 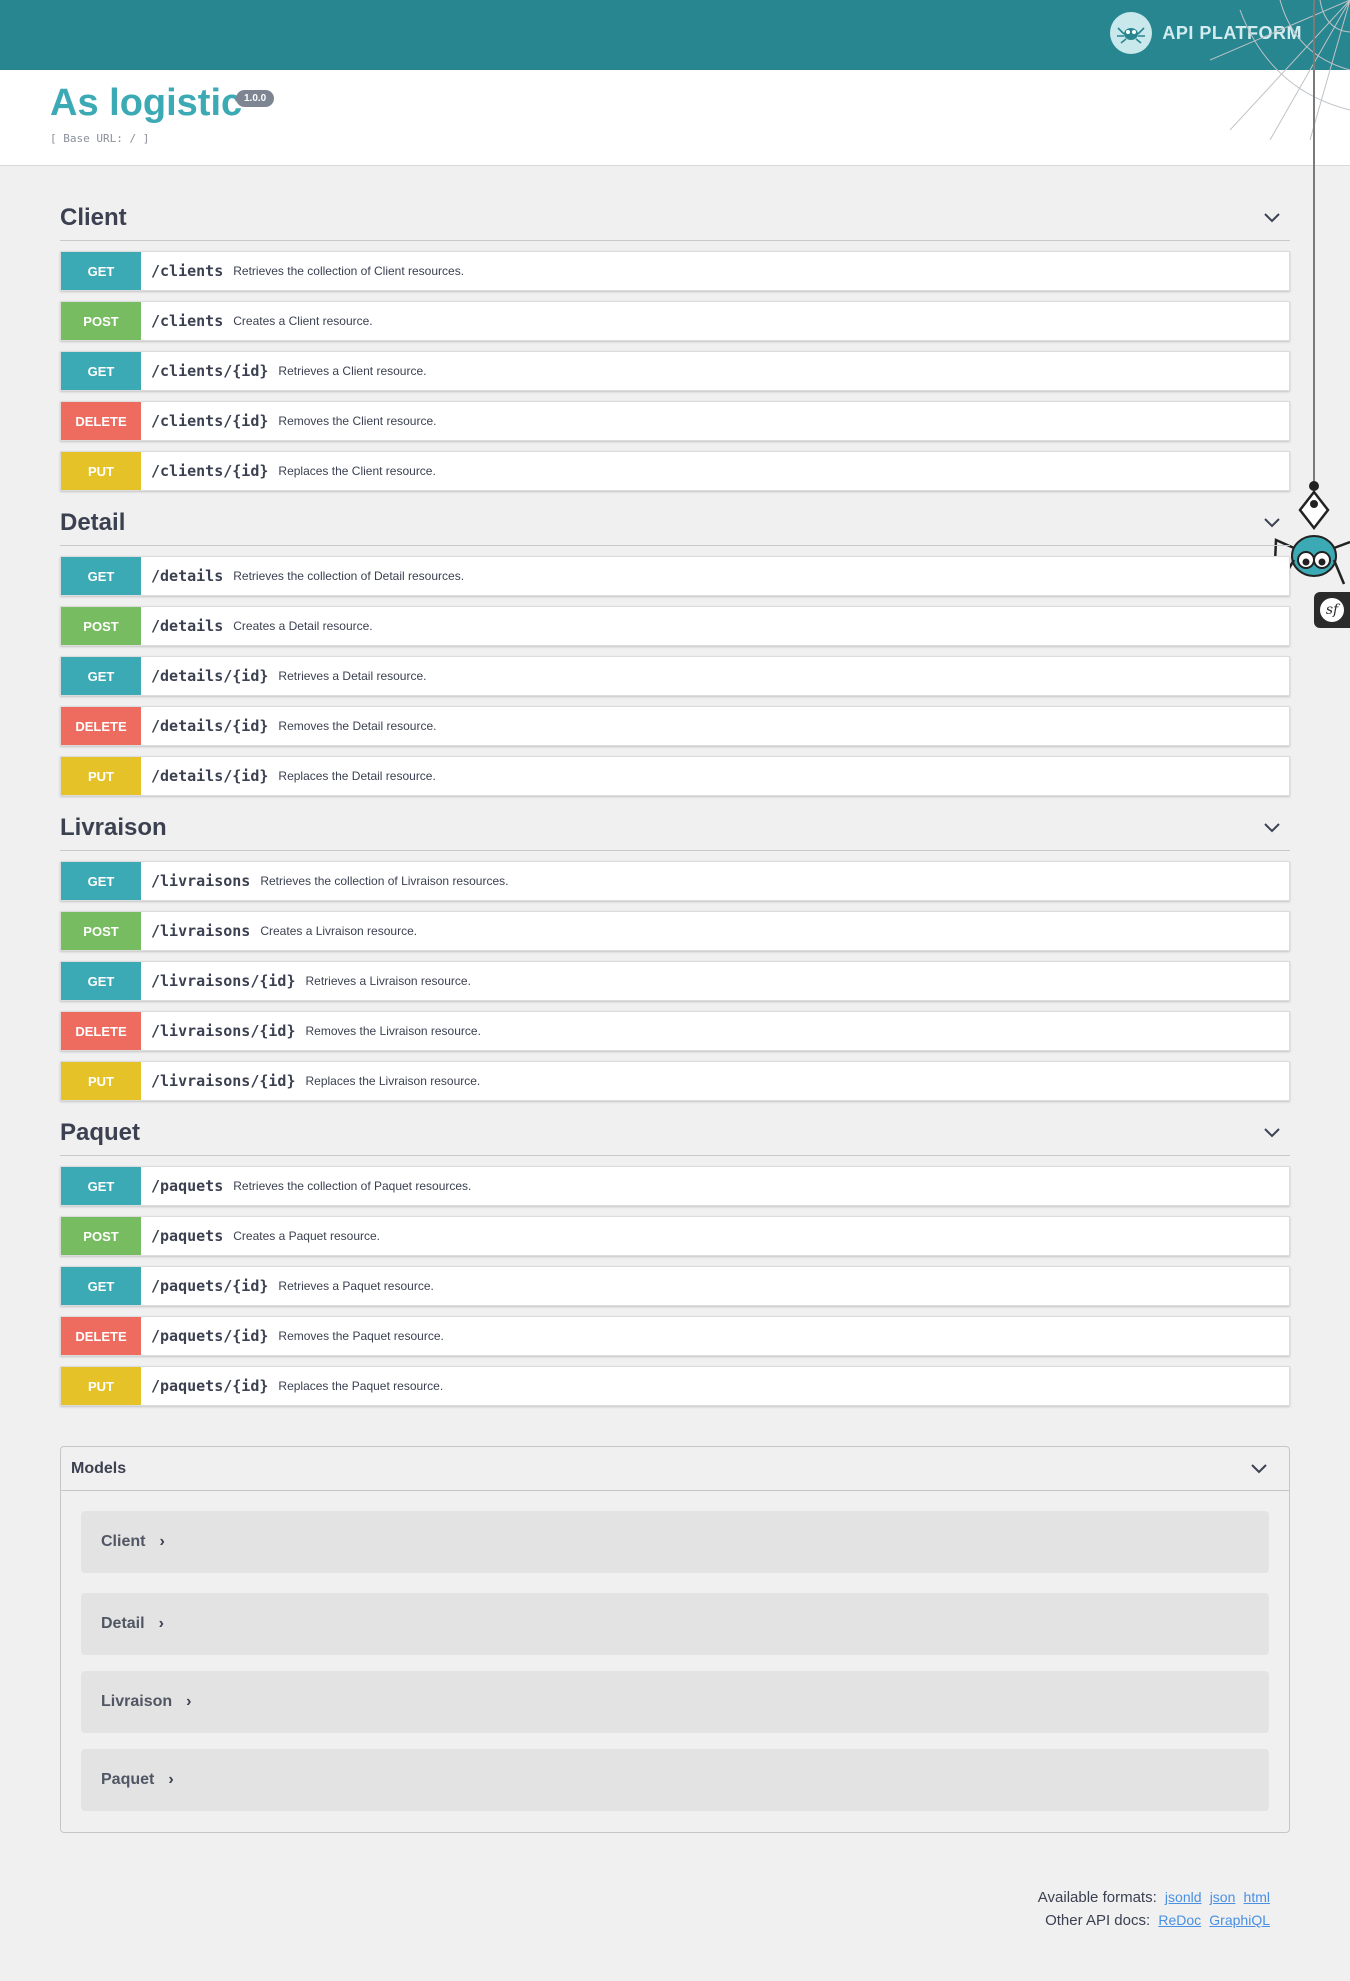 What do you see at coordinates (1239, 1920) in the screenshot?
I see `docs-link-graphiql: GraphiQL` at bounding box center [1239, 1920].